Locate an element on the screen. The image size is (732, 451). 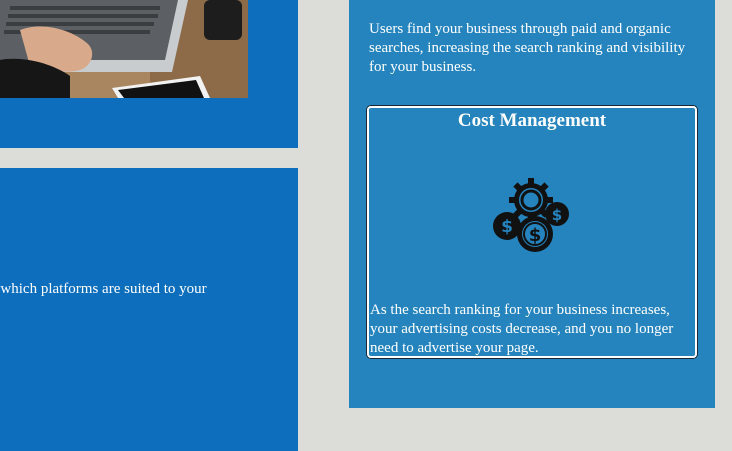
gear-money-icon: $ $ $ is located at coordinates (531, 215).